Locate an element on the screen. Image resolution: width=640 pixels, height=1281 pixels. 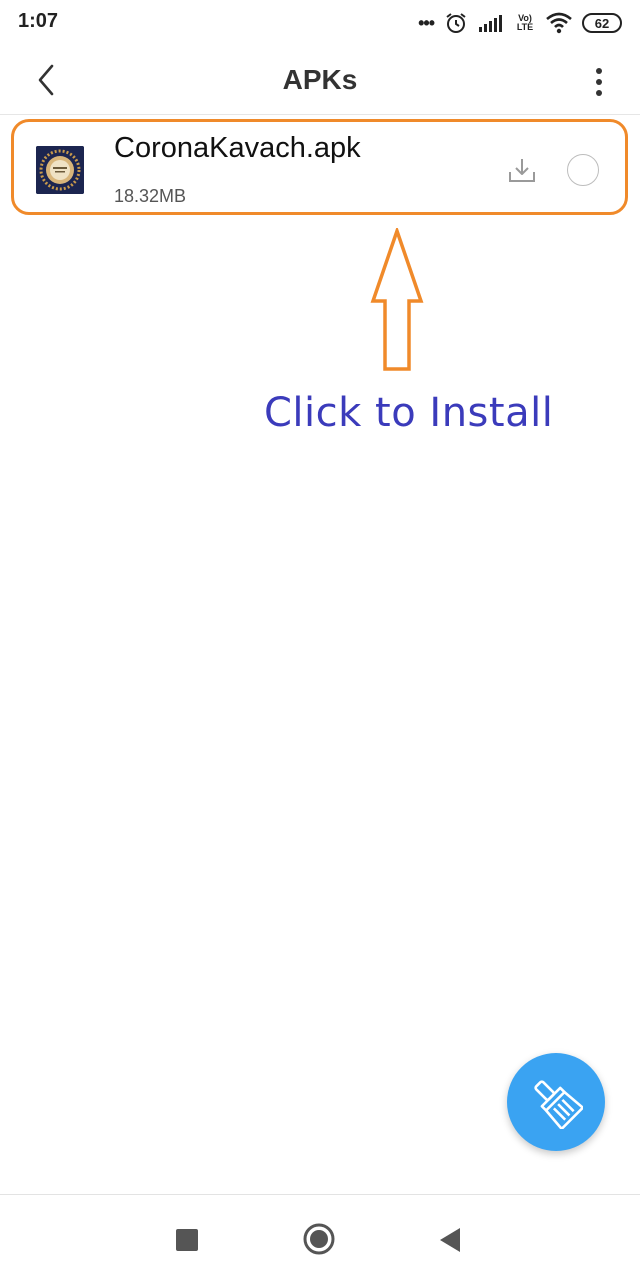
clean-button is located at coordinates (556, 1102).